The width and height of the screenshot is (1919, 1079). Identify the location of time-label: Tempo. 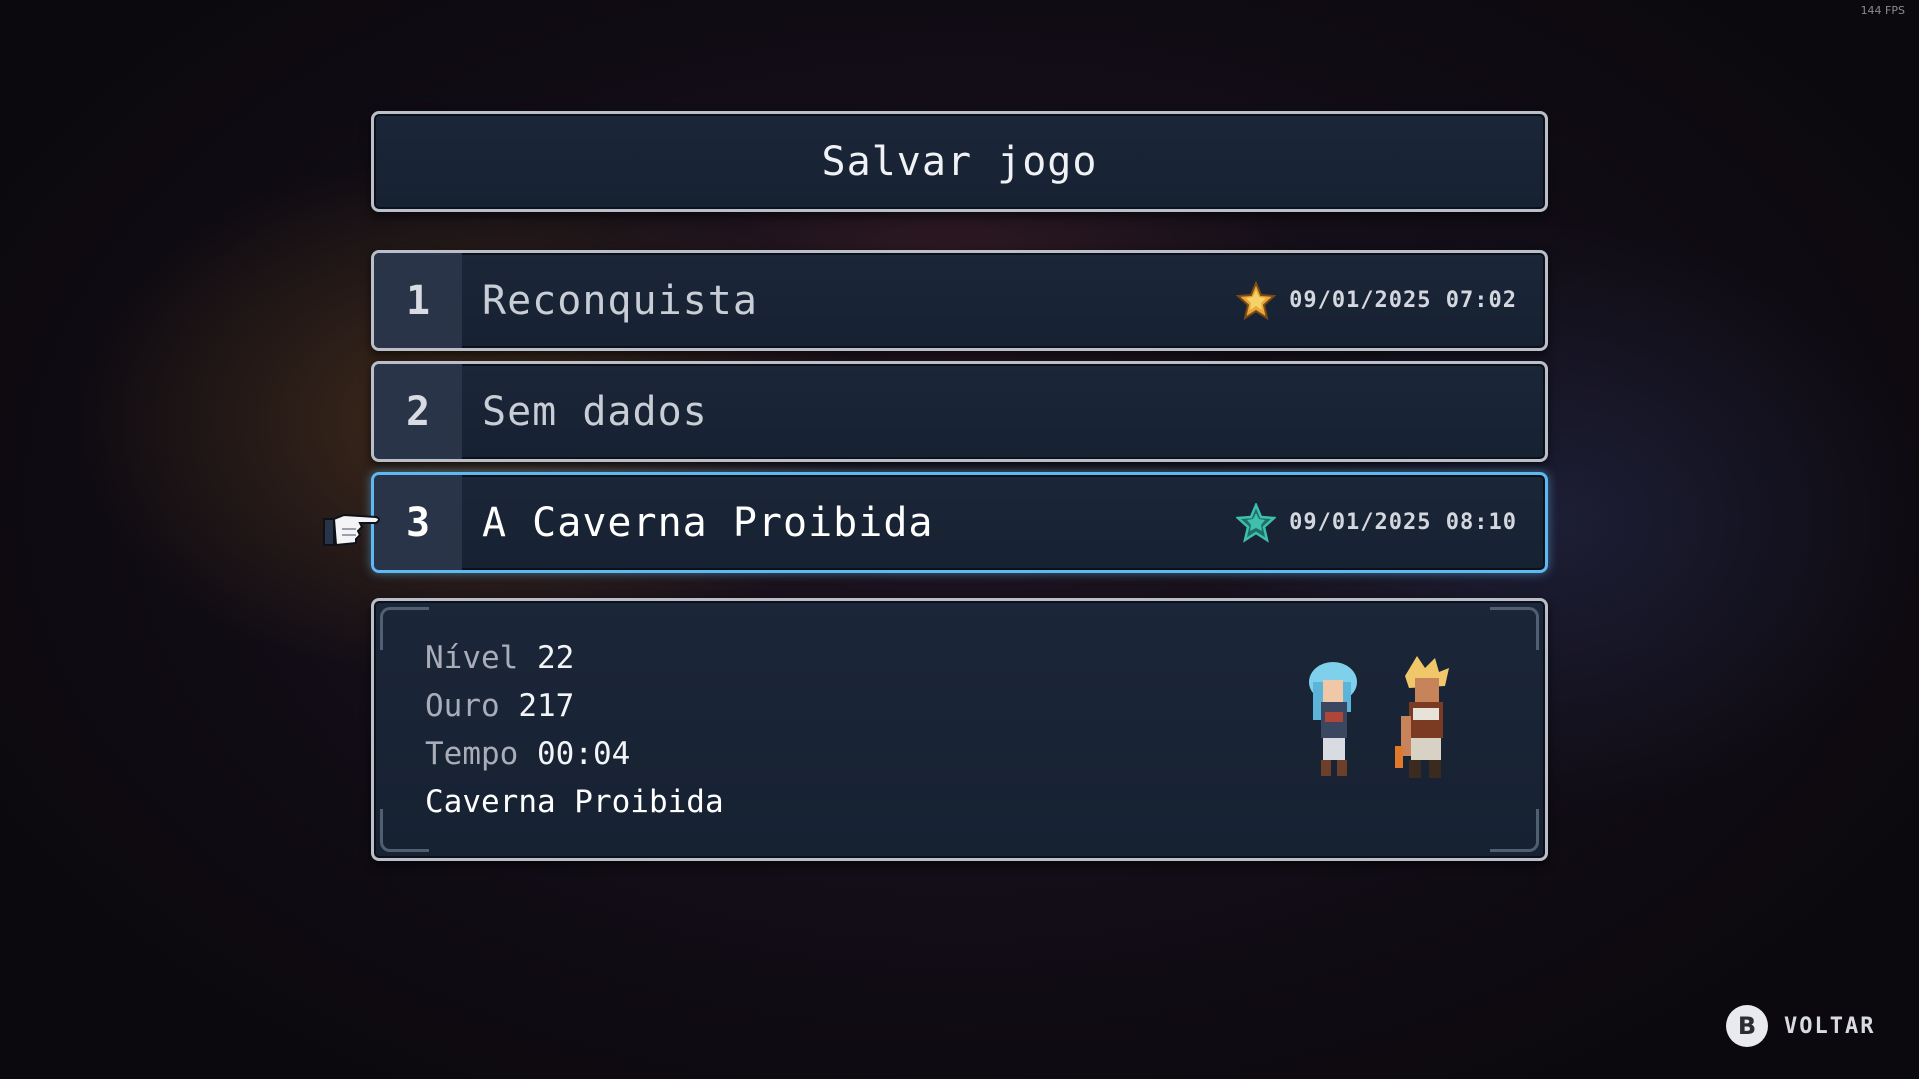
(472, 754).